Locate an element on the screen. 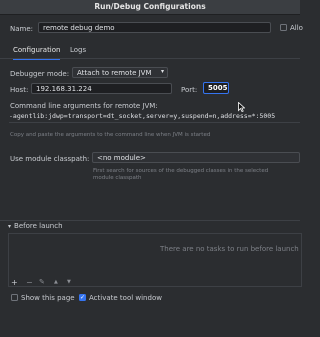 The width and height of the screenshot is (320, 337). tabs-divider is located at coordinates (150, 58).